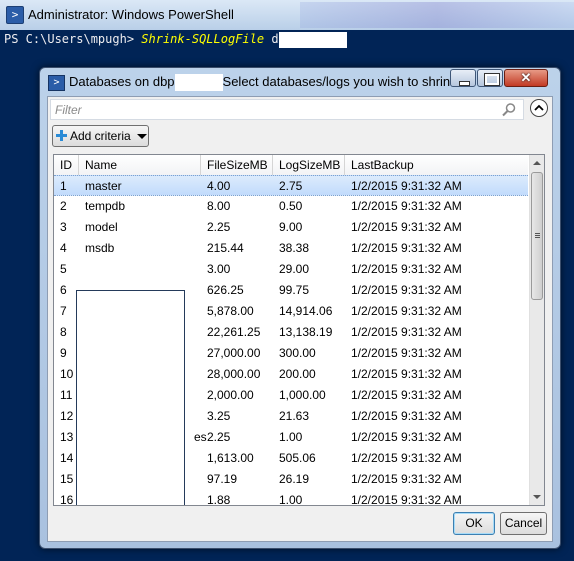 This screenshot has width=574, height=561. I want to click on cell-logsize: 200.00, so click(297, 374).